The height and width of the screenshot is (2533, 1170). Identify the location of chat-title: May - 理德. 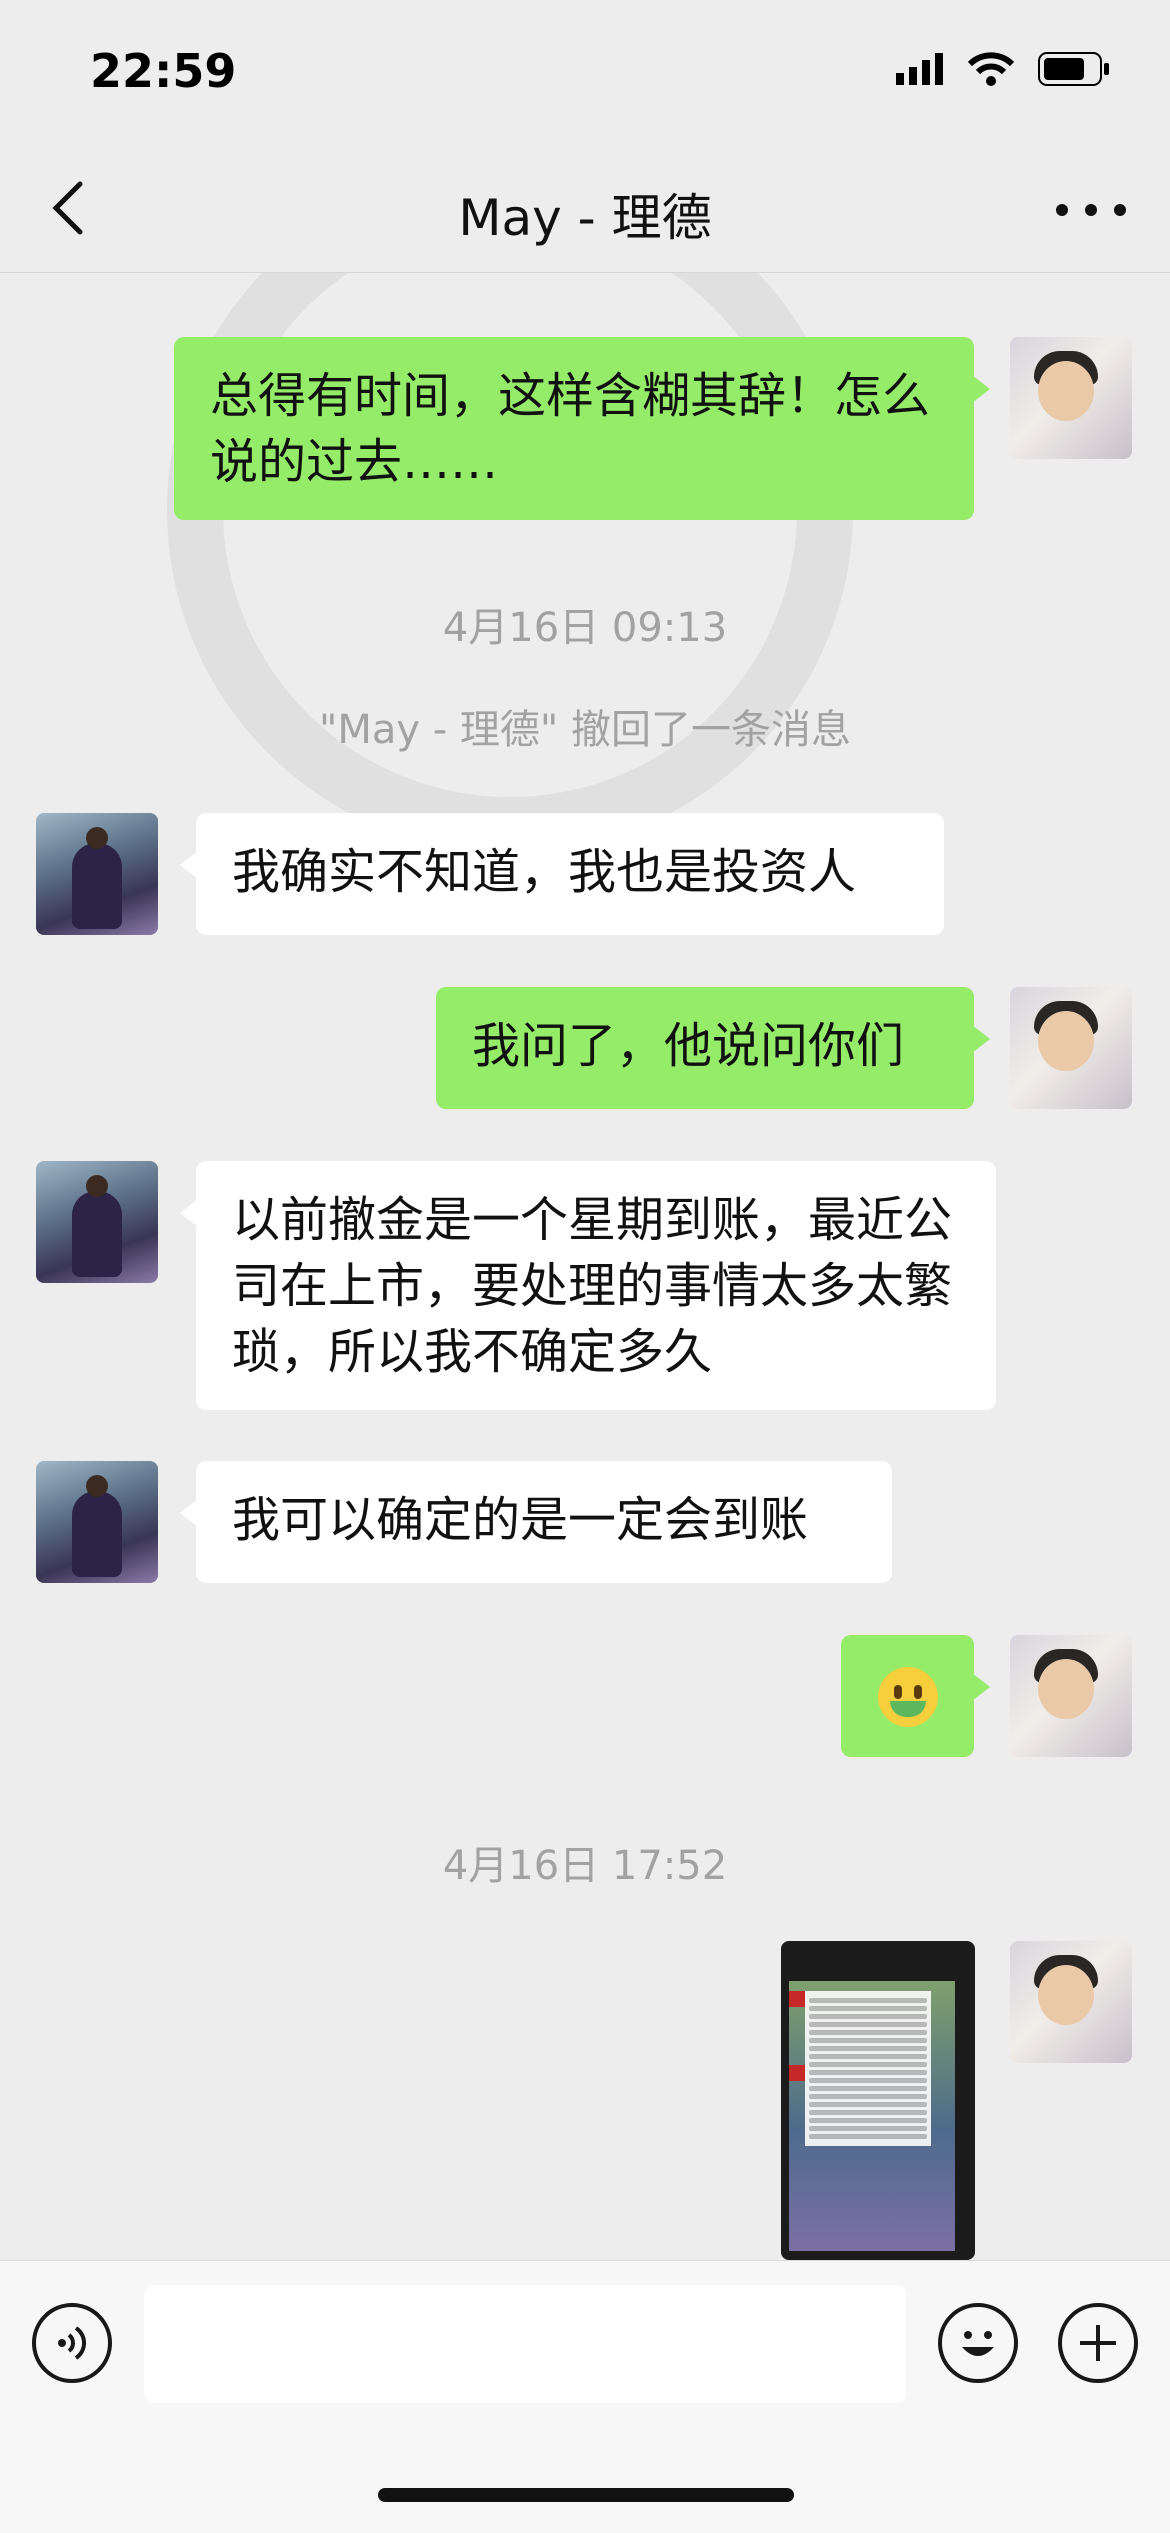
(585, 218).